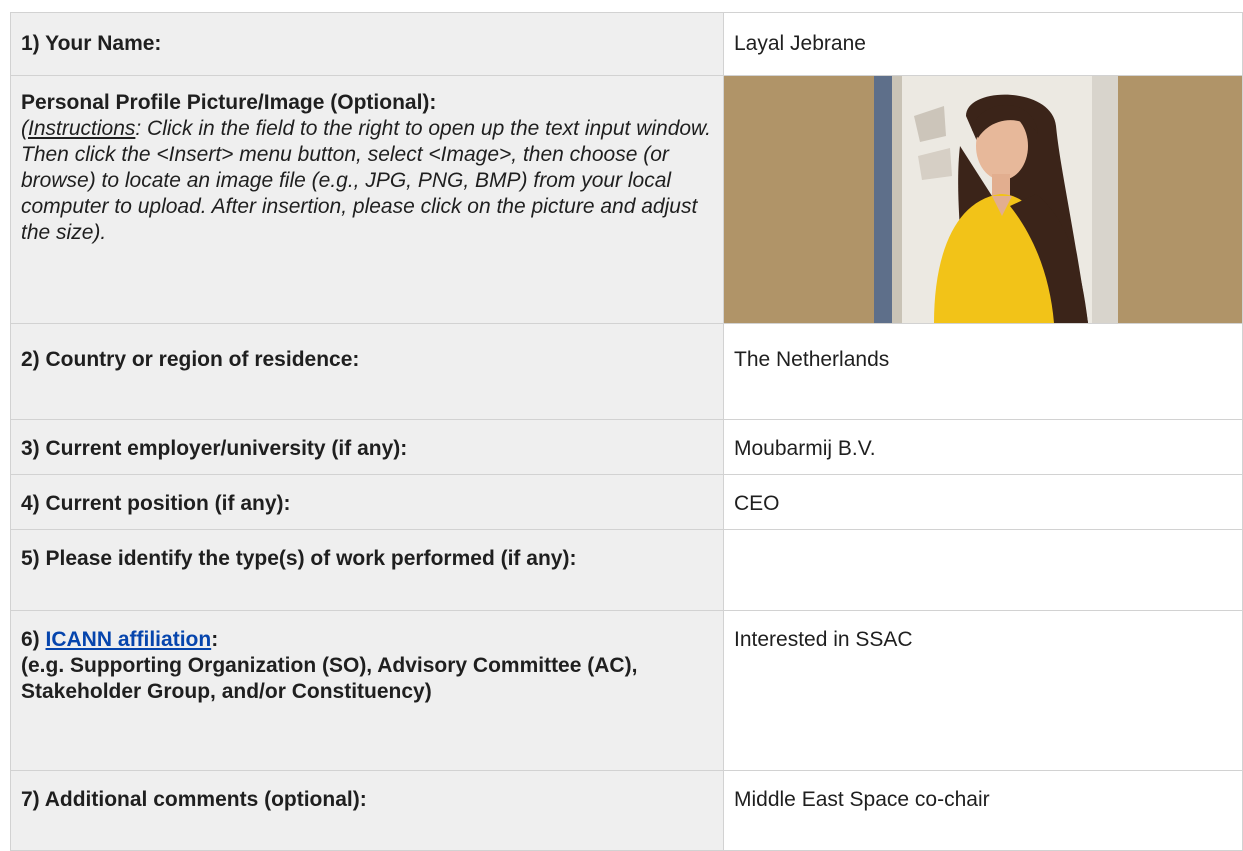 This screenshot has width=1243, height=851. What do you see at coordinates (757, 503) in the screenshot?
I see `position-value: CEO` at bounding box center [757, 503].